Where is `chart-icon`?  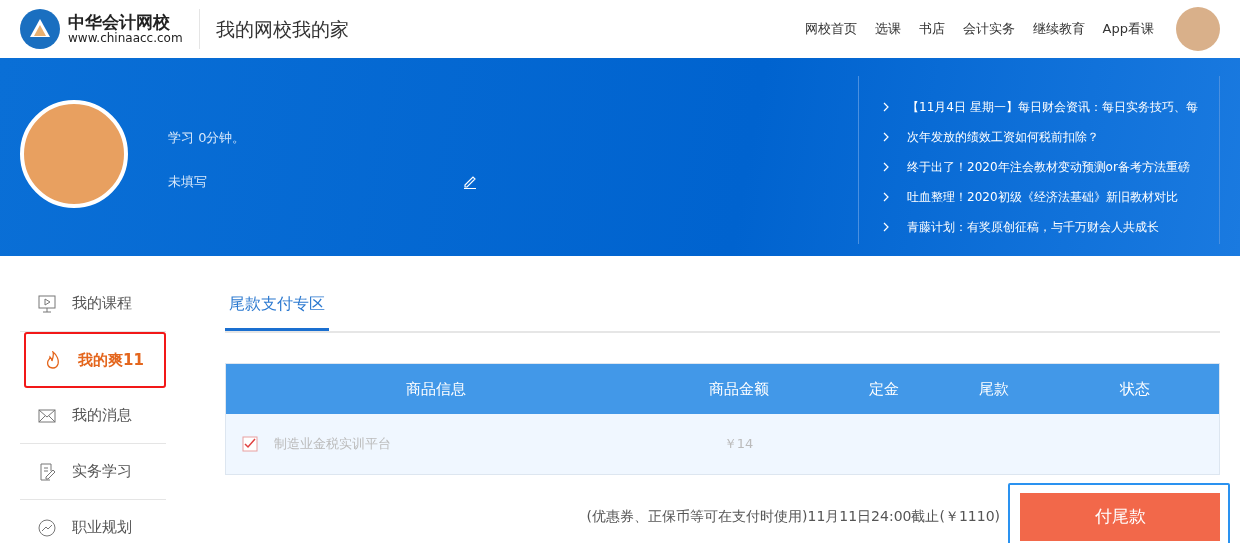
chart-icon is located at coordinates (47, 527).